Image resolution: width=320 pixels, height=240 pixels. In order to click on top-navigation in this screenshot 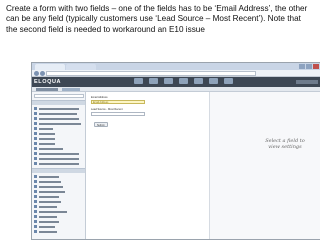, I will do `click(183, 82)`.